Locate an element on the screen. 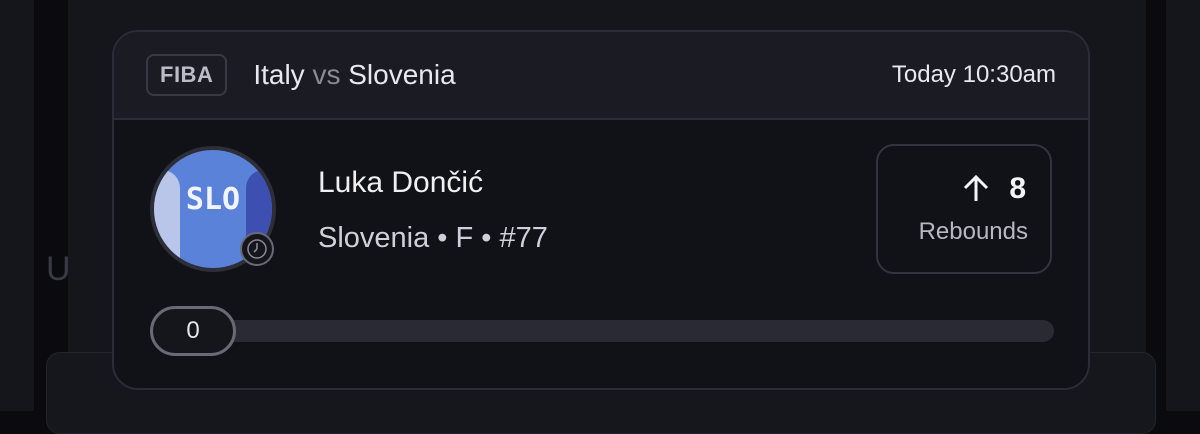  player-meta: Slovenia • F • #77 is located at coordinates (433, 238).